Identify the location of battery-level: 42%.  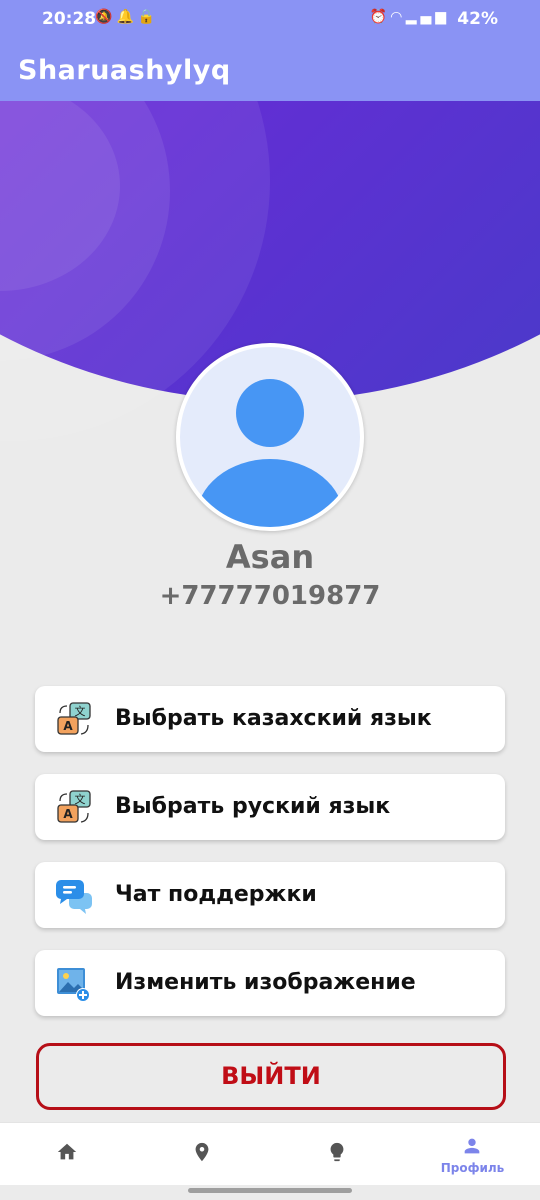
(477, 19).